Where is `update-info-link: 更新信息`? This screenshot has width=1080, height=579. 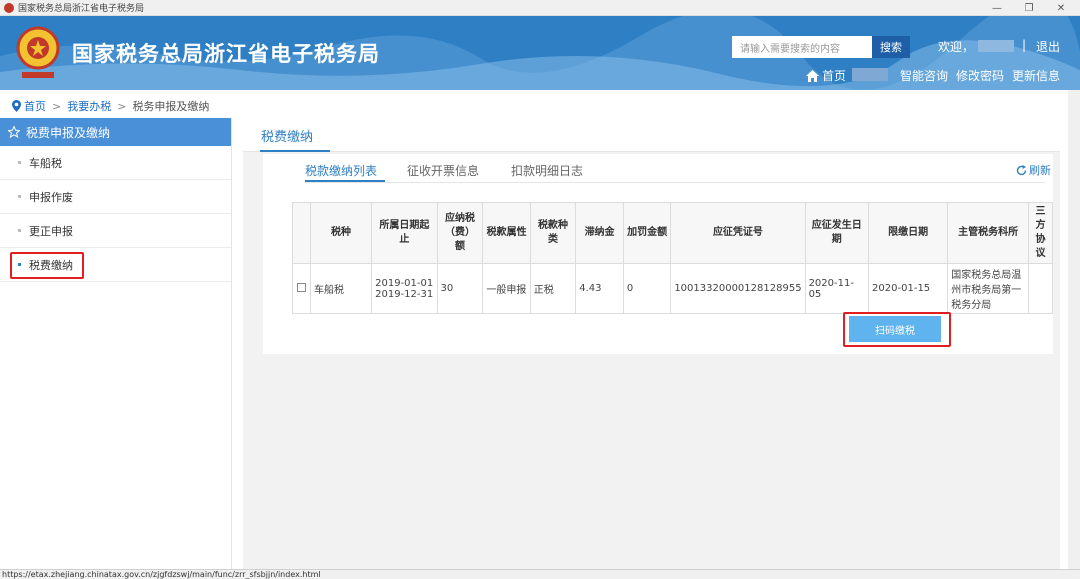
update-info-link: 更新信息 is located at coordinates (1036, 75).